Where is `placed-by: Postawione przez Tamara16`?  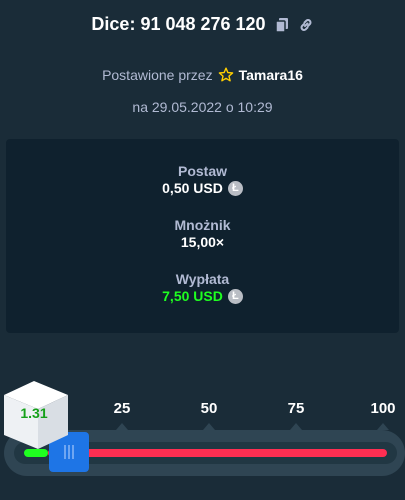
placed-by: Postawione przez Tamara16 is located at coordinates (202, 75).